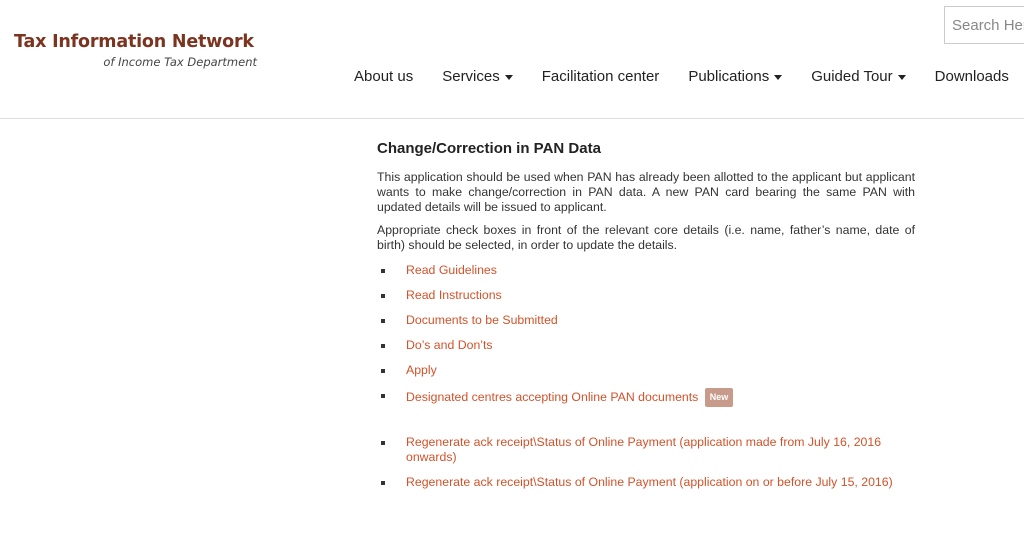 The width and height of the screenshot is (1024, 558). What do you see at coordinates (489, 148) in the screenshot?
I see `page-title: Change/Correction in PAN Data` at bounding box center [489, 148].